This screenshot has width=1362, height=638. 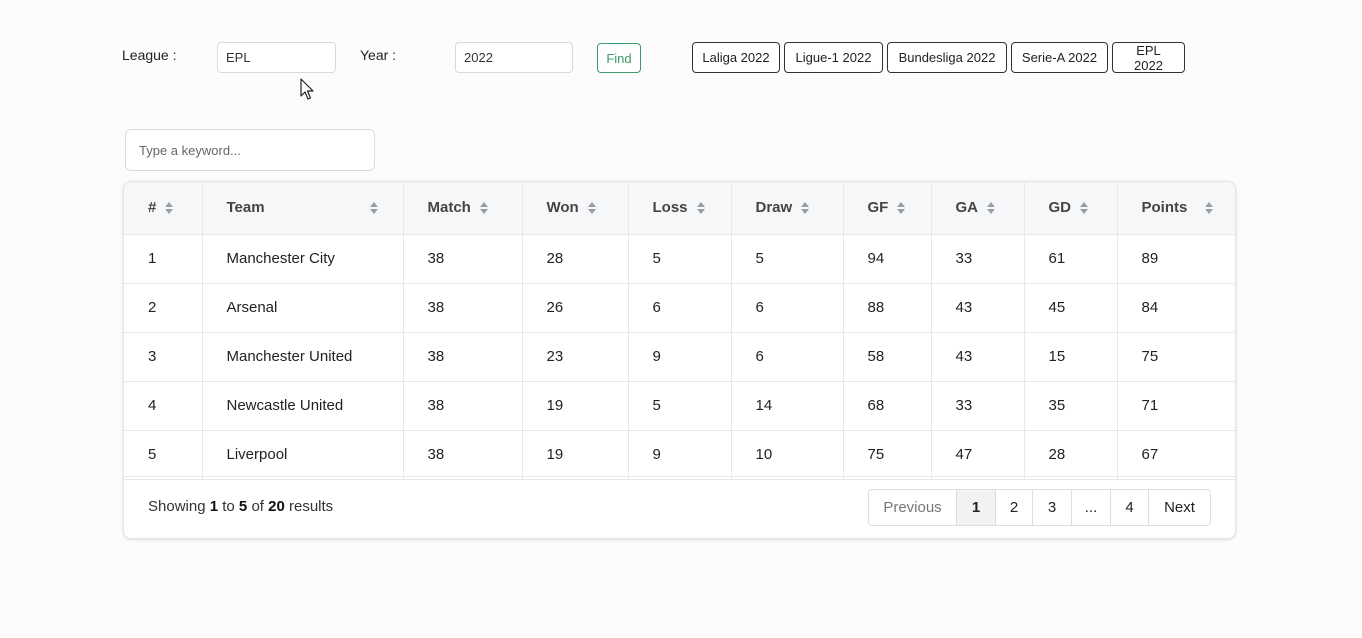 I want to click on results-to: 5, so click(x=243, y=506).